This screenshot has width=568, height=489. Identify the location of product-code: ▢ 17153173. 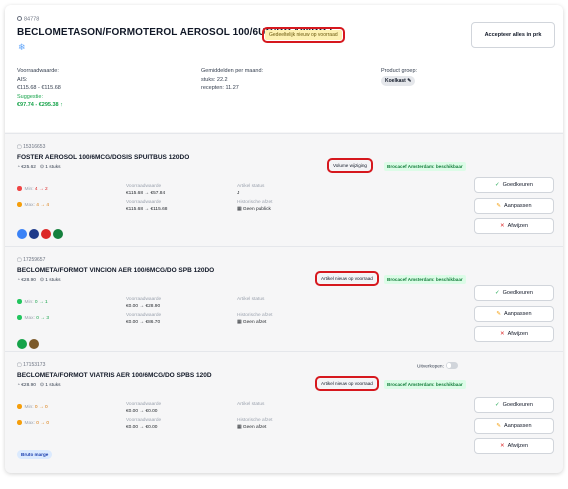
(31, 365).